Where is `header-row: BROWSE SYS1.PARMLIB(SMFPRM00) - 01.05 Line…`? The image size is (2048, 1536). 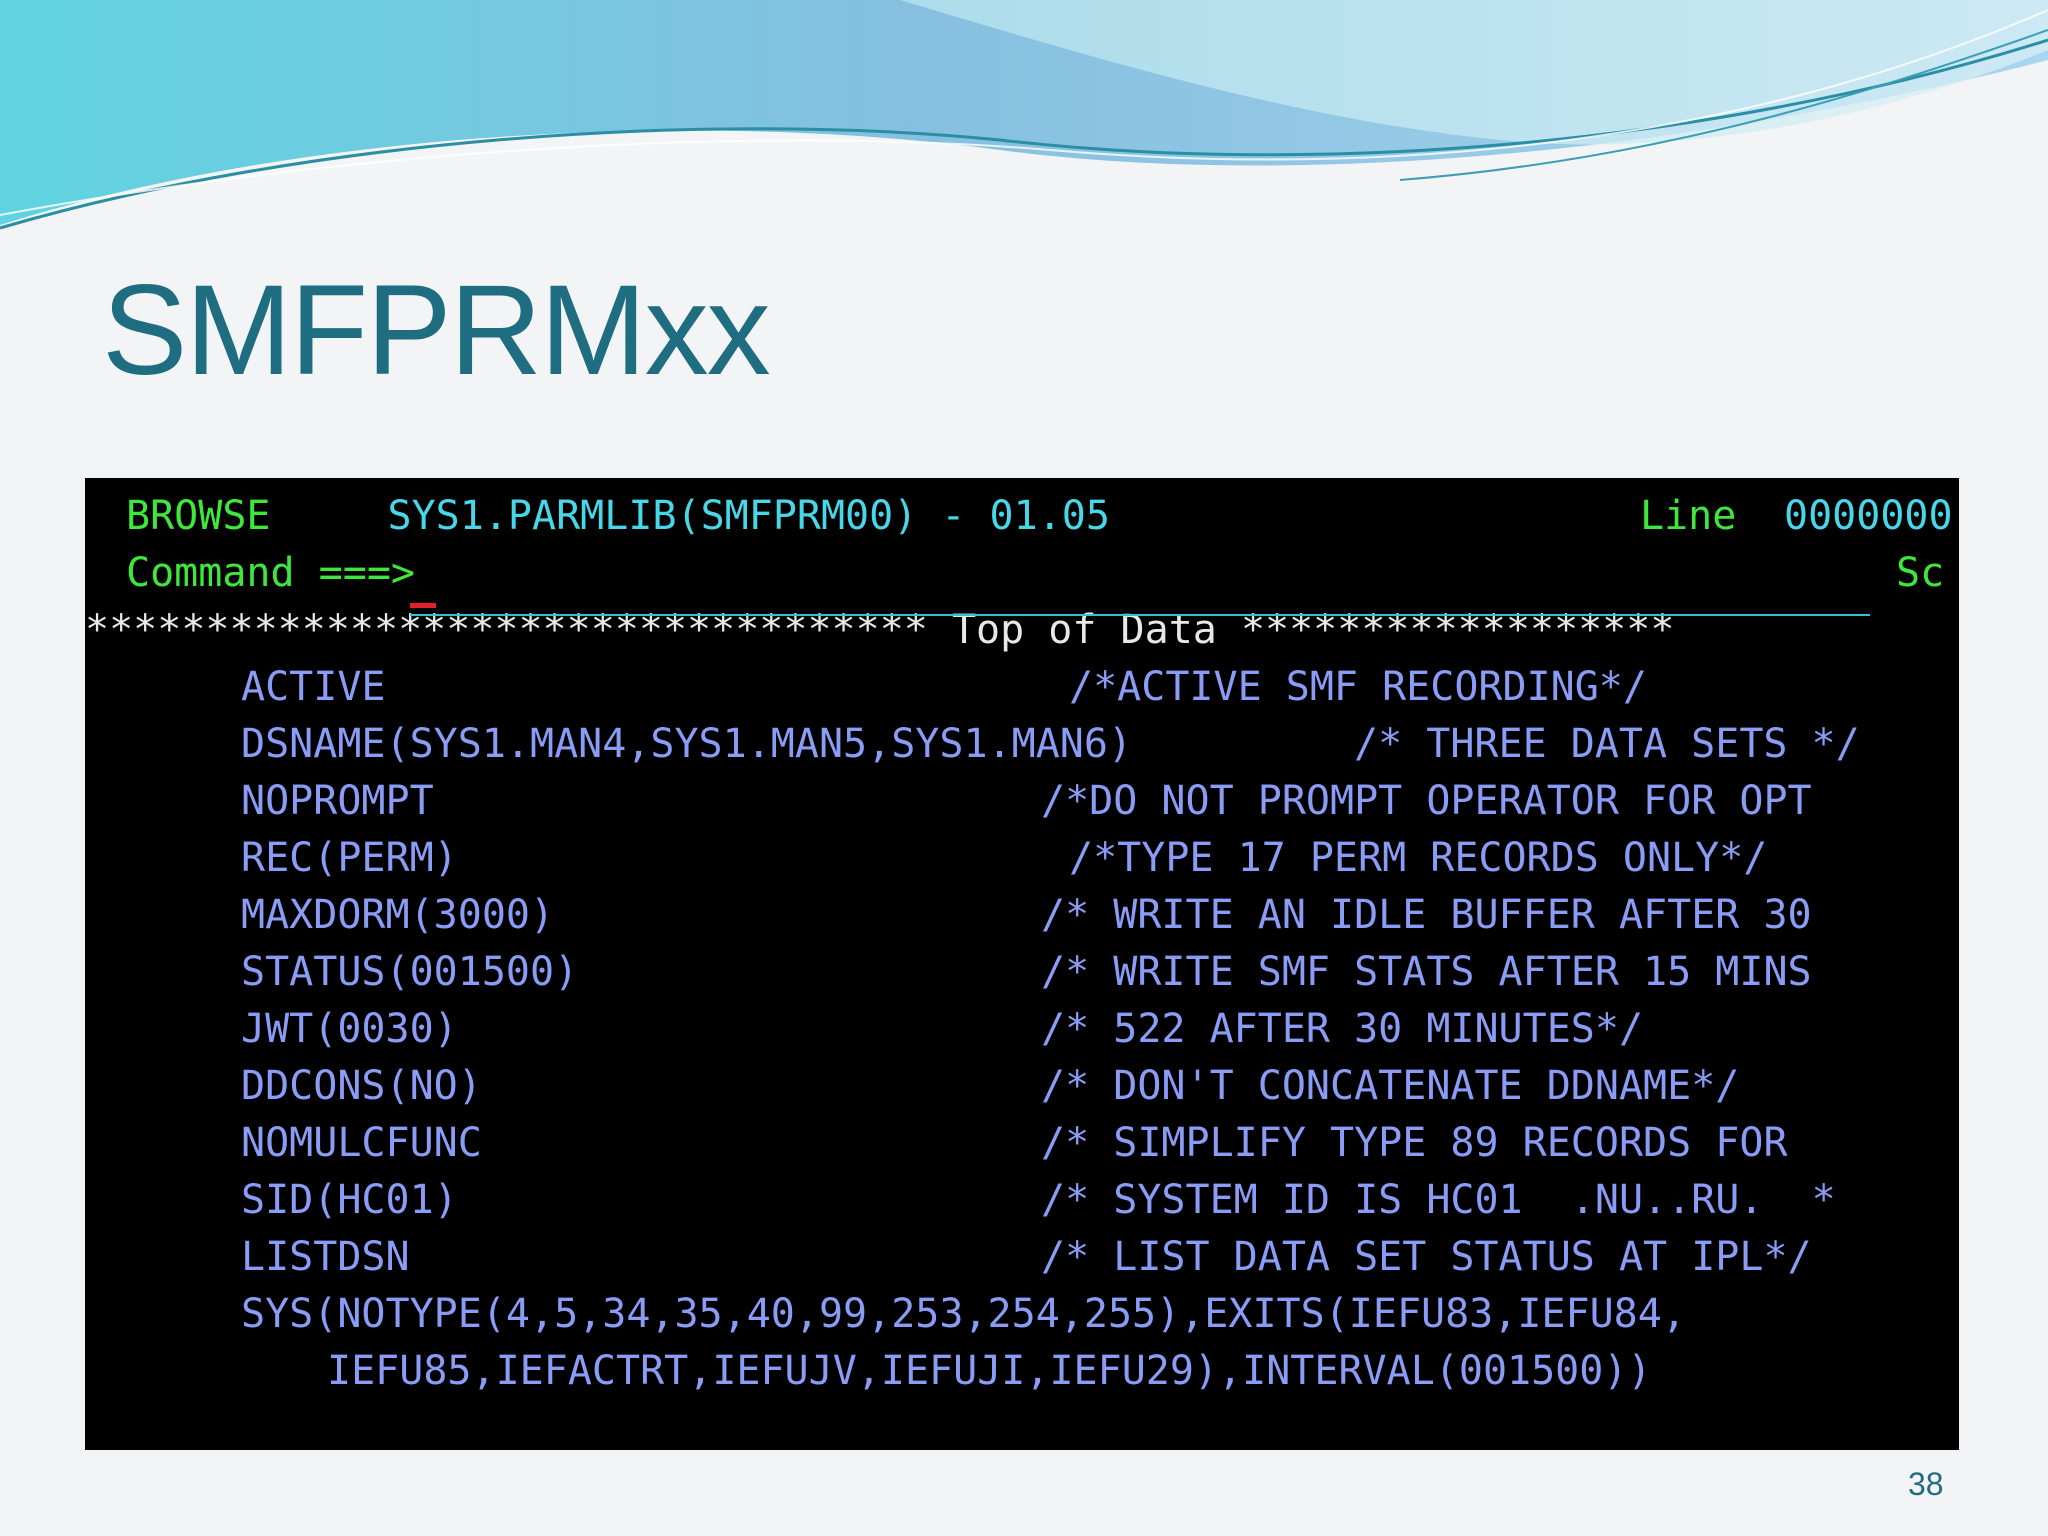 header-row: BROWSE SYS1.PARMLIB(SMFPRM00) - 01.05 Line… is located at coordinates (1022, 516).